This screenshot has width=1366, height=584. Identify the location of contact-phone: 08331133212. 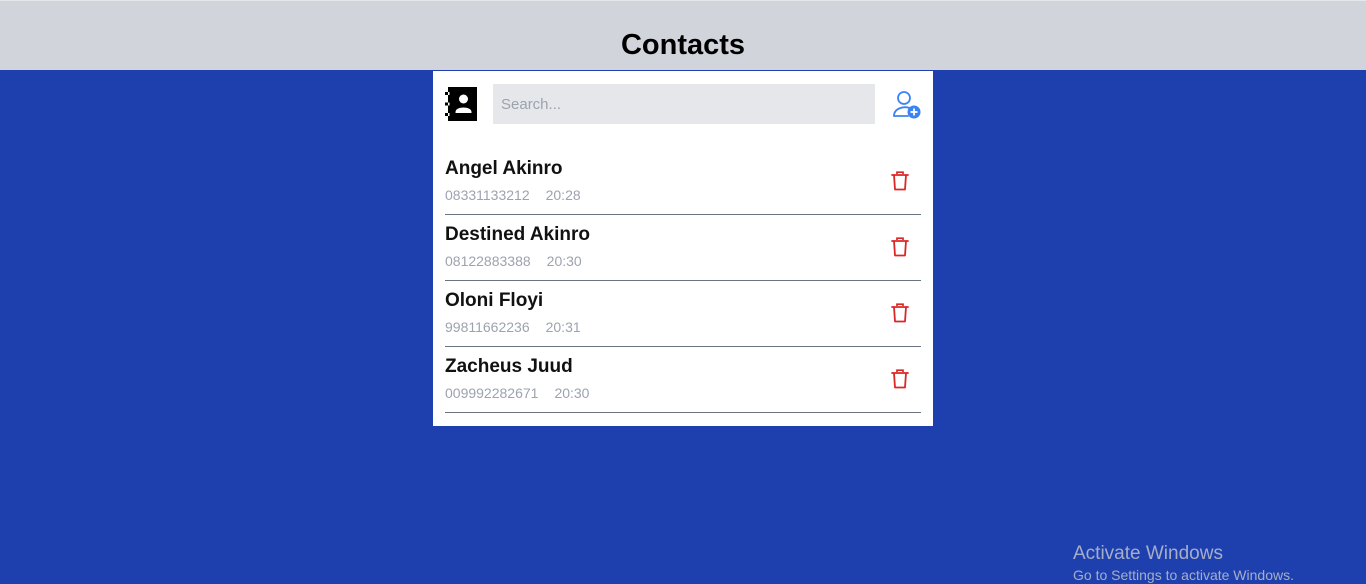
(487, 195).